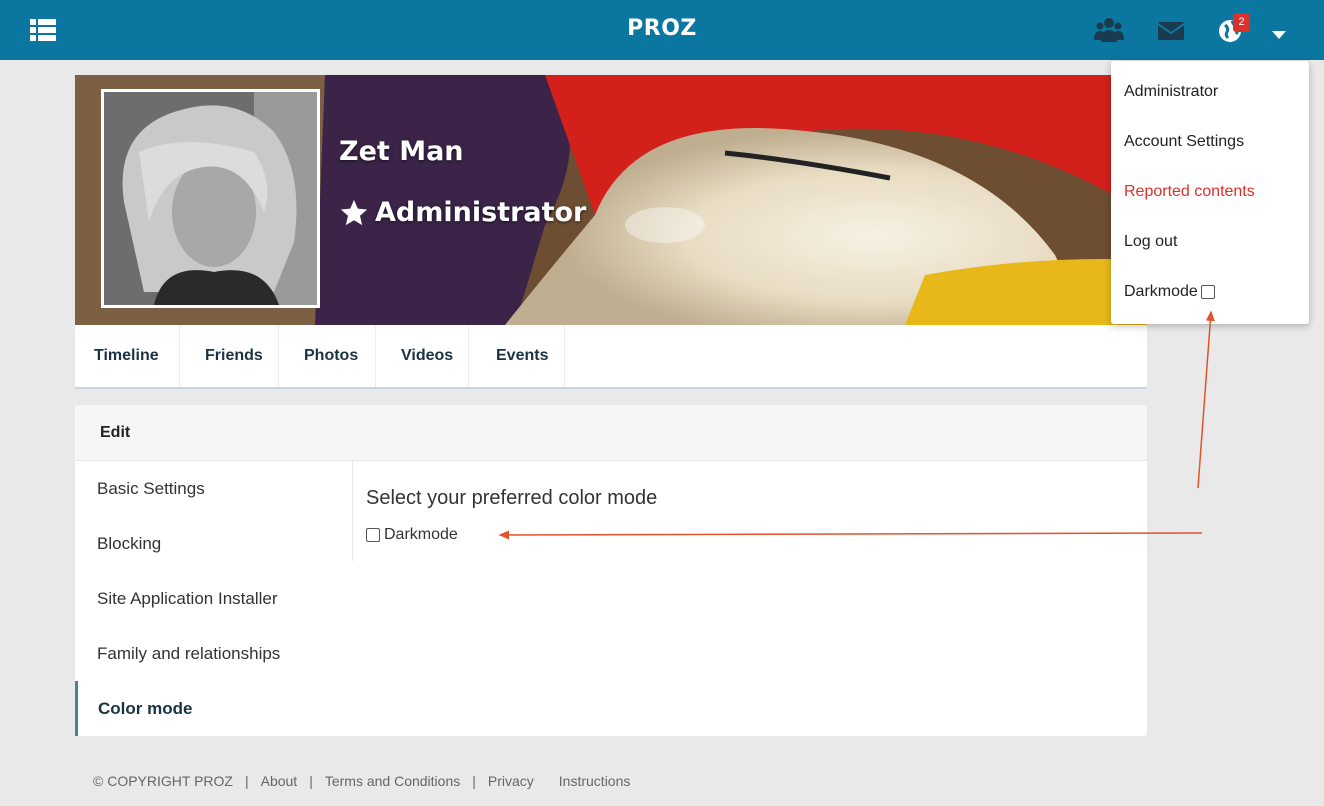  I want to click on menu-item-darkmode: Darkmode, so click(1169, 292).